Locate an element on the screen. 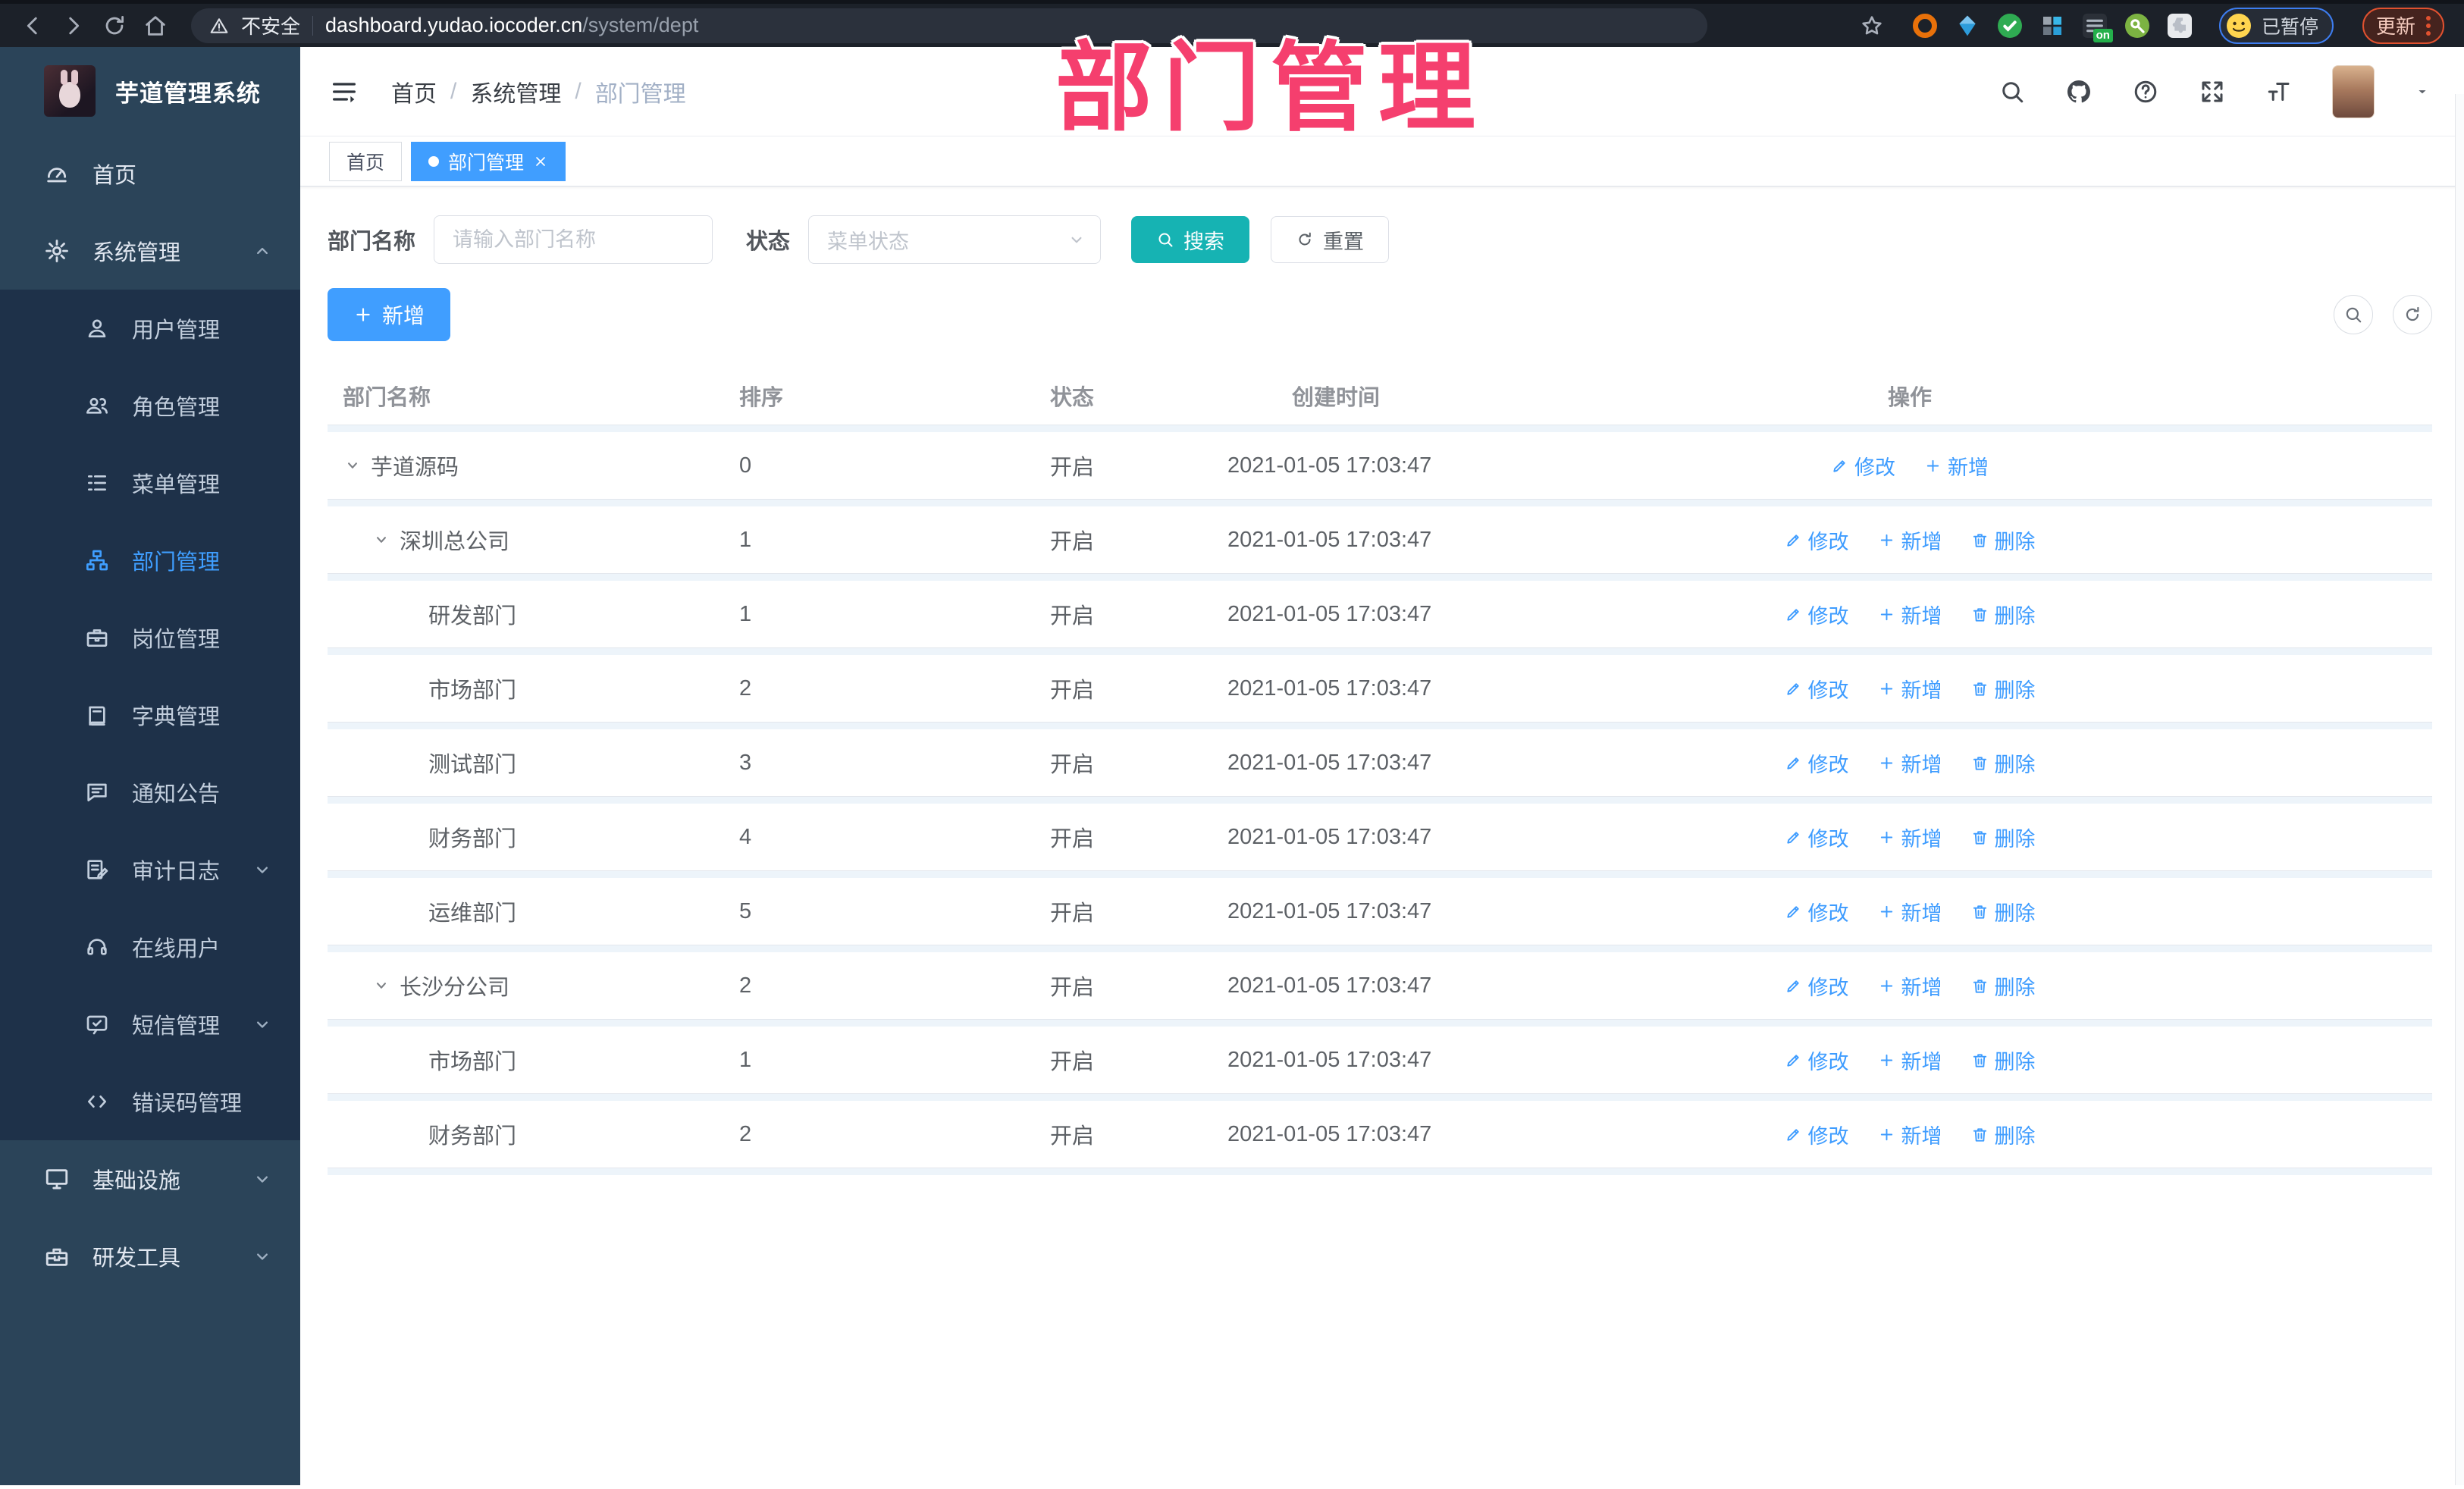 Image resolution: width=2464 pixels, height=1489 pixels. sidebar-item-home: 首页 is located at coordinates (150, 173).